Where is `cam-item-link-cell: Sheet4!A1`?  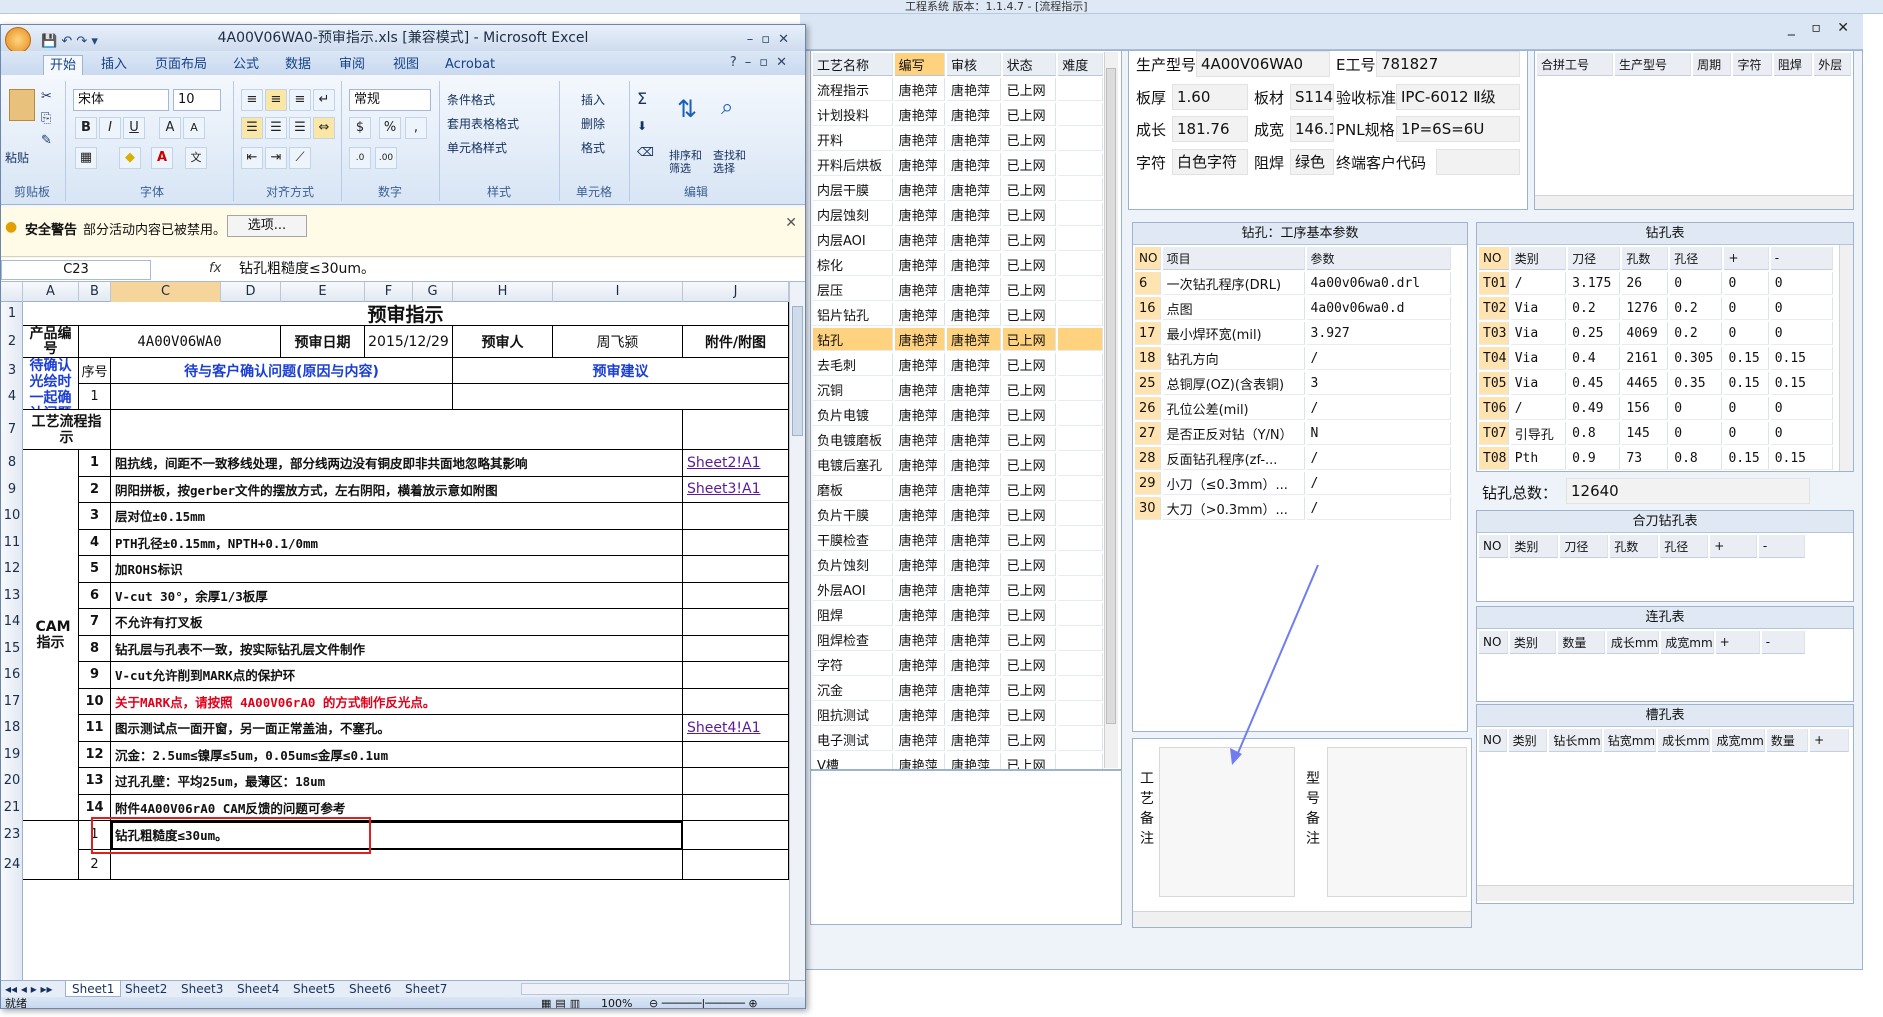 cam-item-link-cell: Sheet4!A1 is located at coordinates (736, 728).